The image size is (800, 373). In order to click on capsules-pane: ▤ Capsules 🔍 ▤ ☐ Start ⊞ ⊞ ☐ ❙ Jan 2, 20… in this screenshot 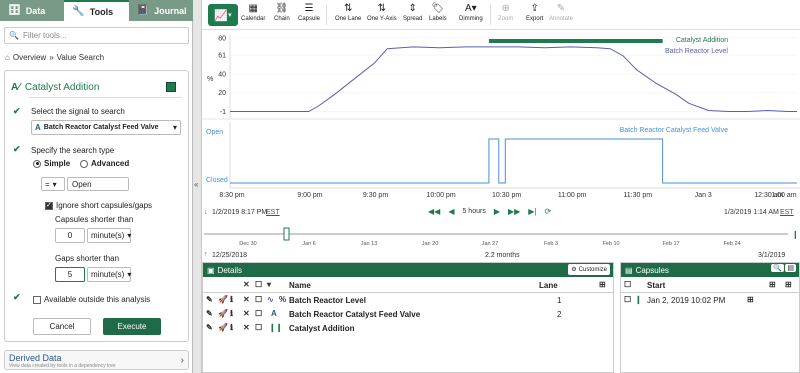, I will do `click(710, 317)`.